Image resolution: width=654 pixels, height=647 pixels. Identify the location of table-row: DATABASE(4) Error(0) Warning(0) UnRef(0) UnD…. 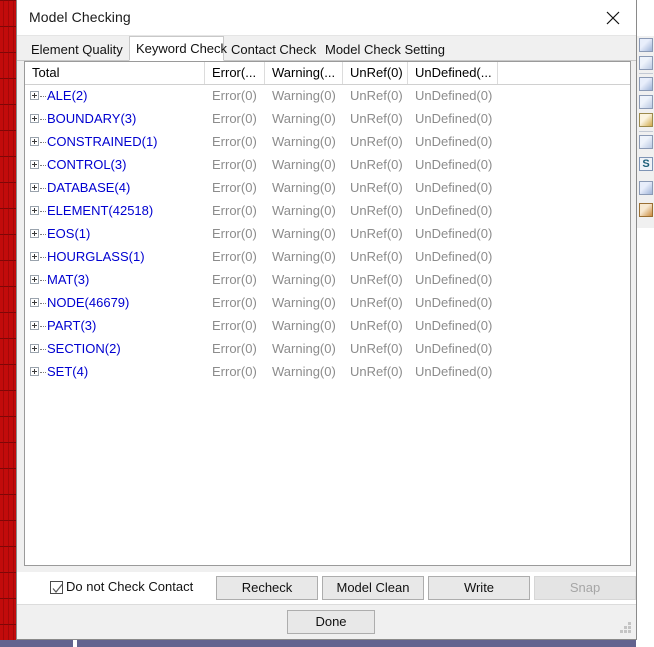
(327, 188).